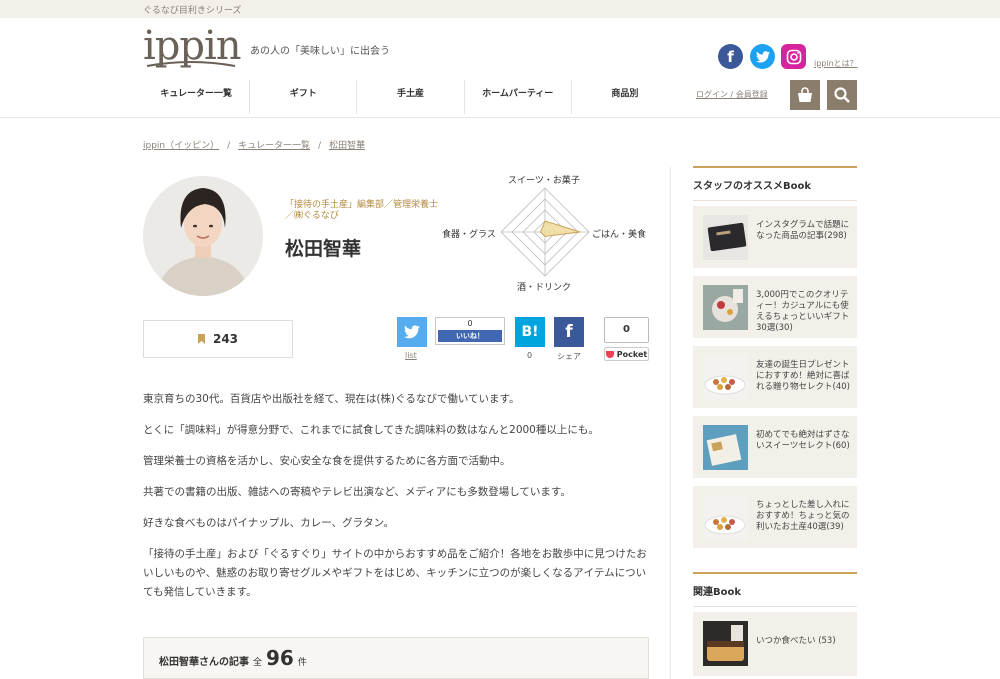  Describe the element at coordinates (225, 339) in the screenshot. I see `bookmark-count: 243` at that location.